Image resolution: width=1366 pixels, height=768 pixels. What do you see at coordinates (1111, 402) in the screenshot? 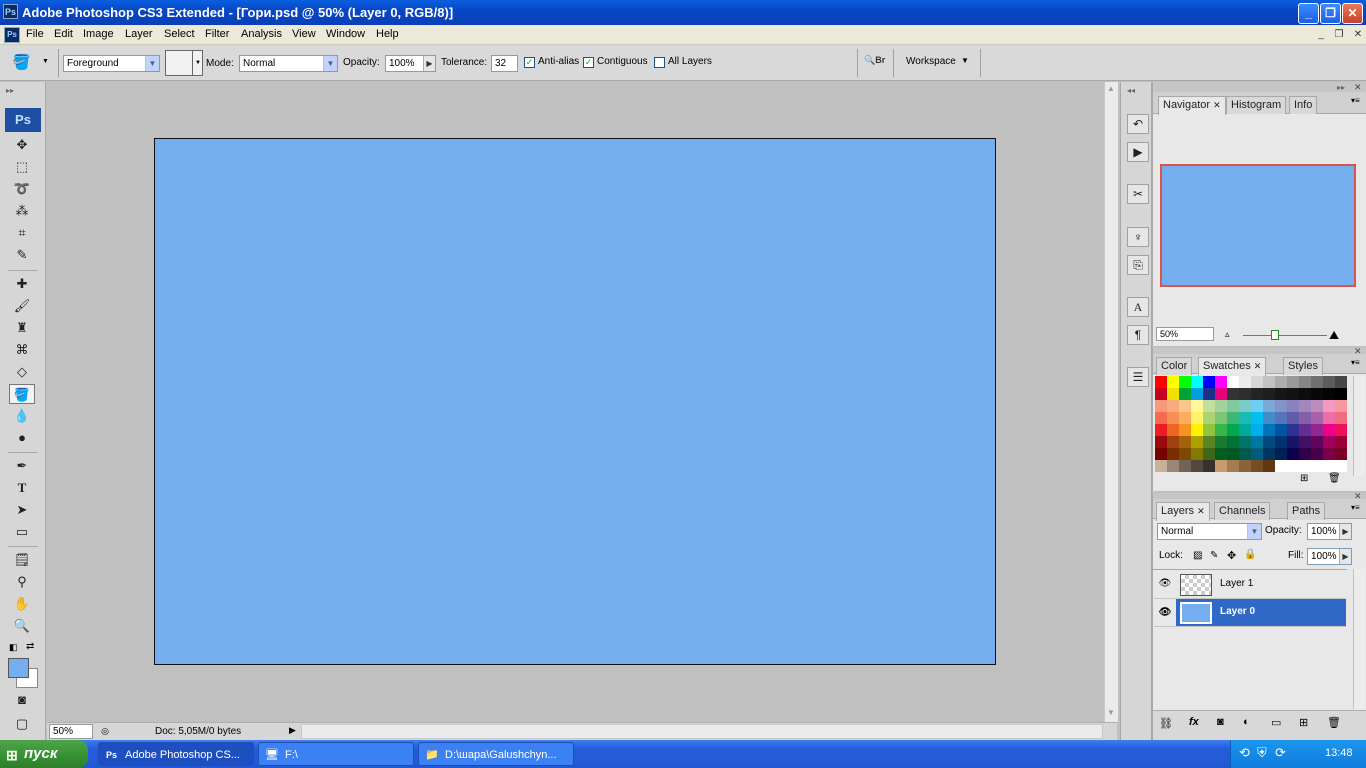
I see `vertical-scrollbar: ▲ ▼` at bounding box center [1111, 402].